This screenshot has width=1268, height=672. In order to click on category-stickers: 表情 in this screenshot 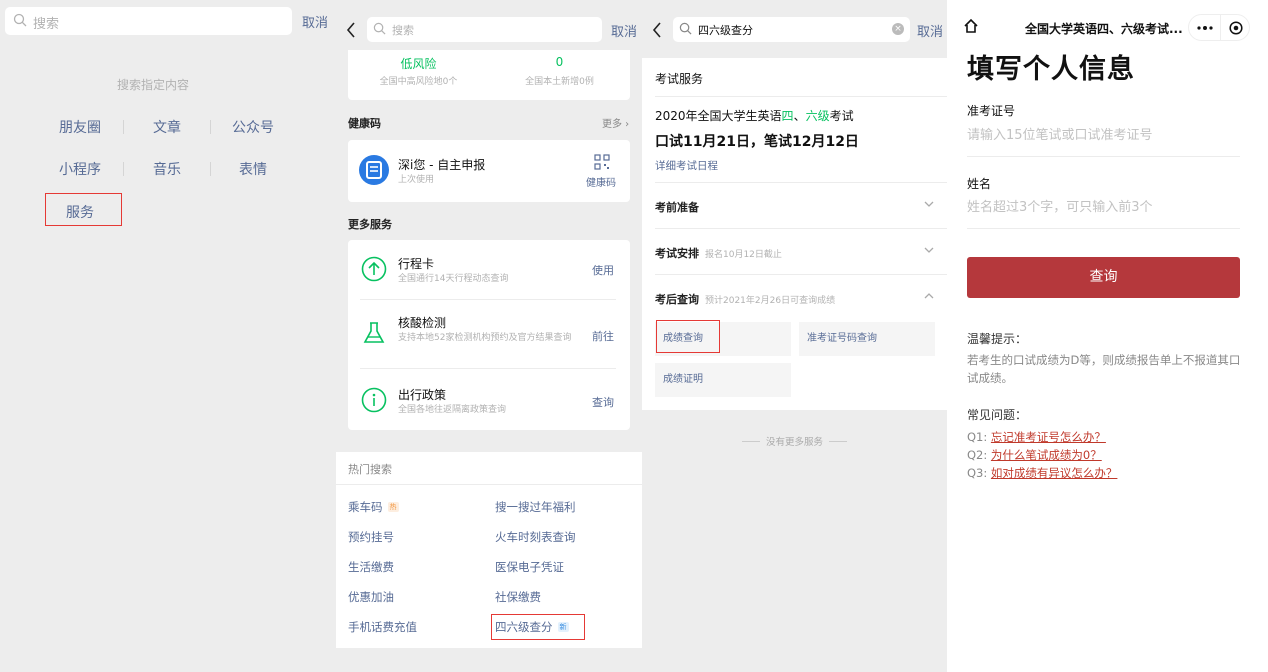, I will do `click(253, 169)`.